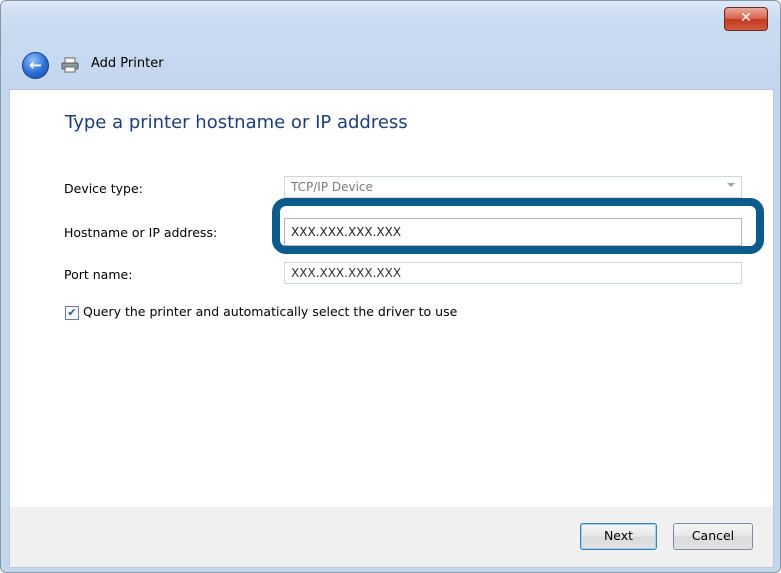 Image resolution: width=781 pixels, height=573 pixels. I want to click on hostname-label: Hostname or IP address:, so click(141, 232).